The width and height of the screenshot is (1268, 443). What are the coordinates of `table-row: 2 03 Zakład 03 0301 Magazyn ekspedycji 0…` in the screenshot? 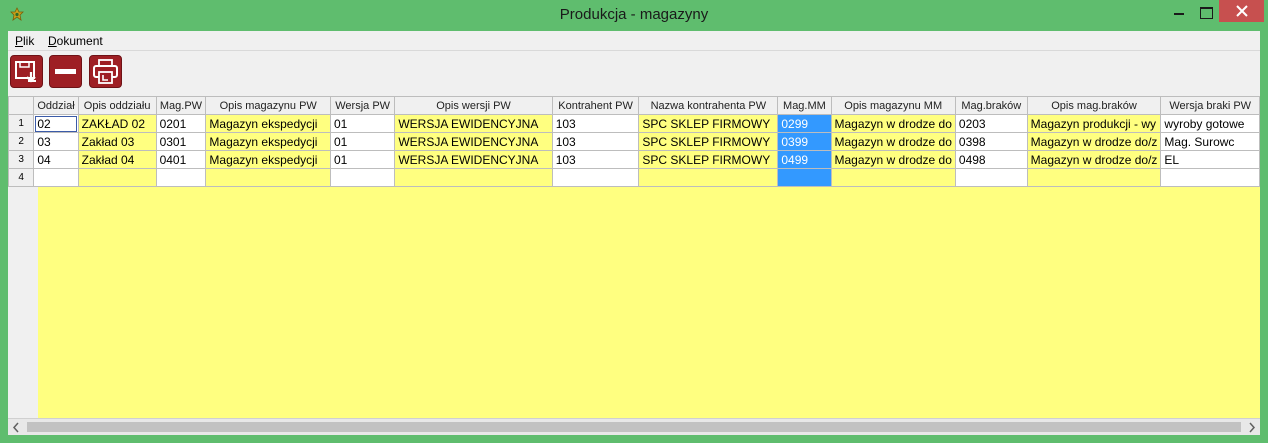 It's located at (634, 141).